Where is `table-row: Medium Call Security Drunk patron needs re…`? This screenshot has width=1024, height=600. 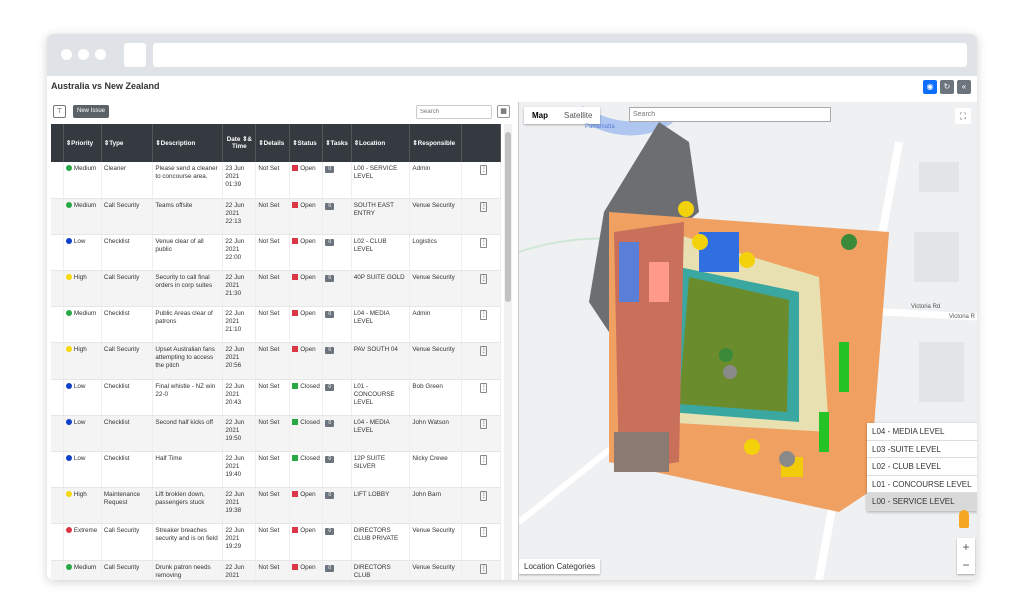
table-row: Medium Call Security Drunk patron needs re… is located at coordinates (276, 570).